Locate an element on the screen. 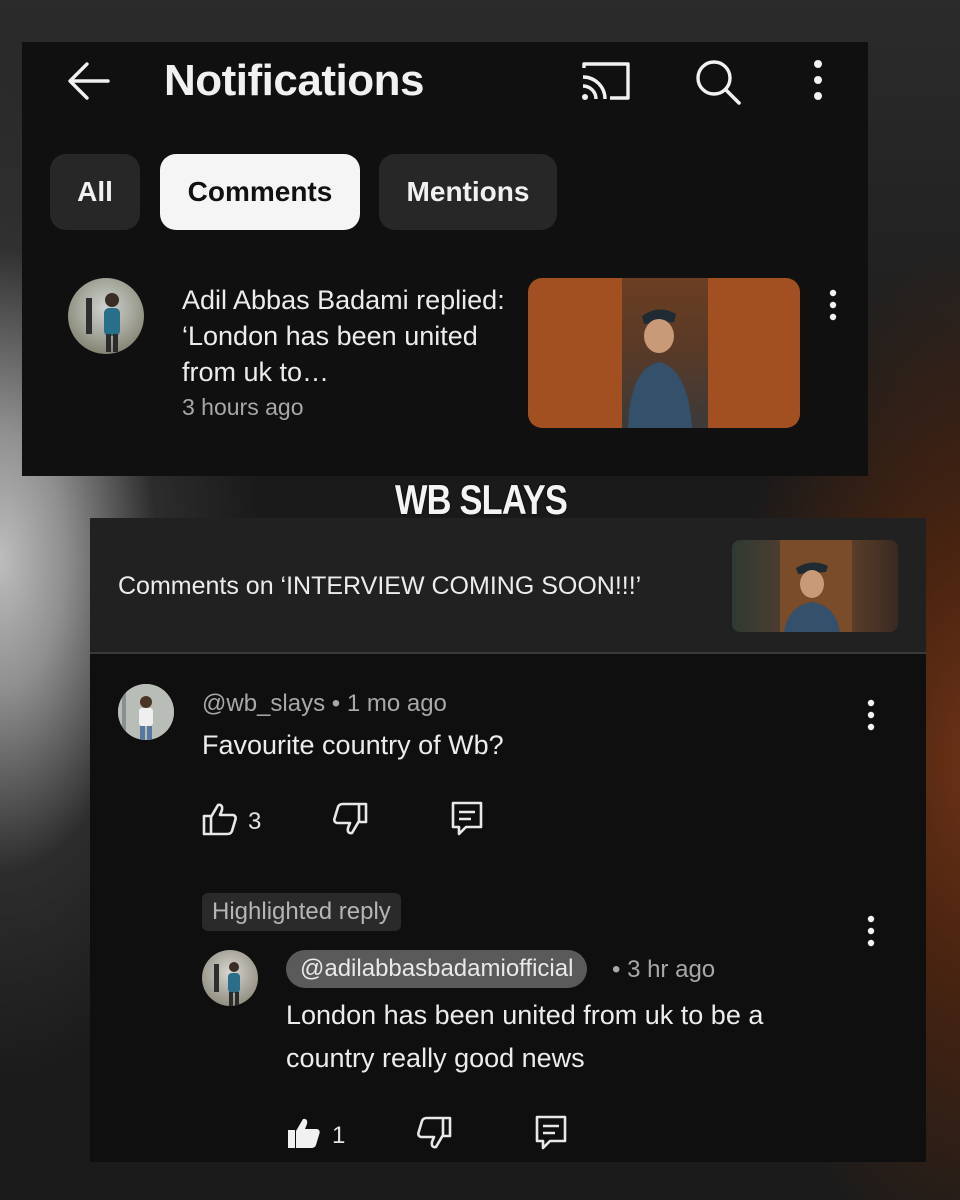 This screenshot has height=1200, width=960. thumbnail-person-icon is located at coordinates (660, 368).